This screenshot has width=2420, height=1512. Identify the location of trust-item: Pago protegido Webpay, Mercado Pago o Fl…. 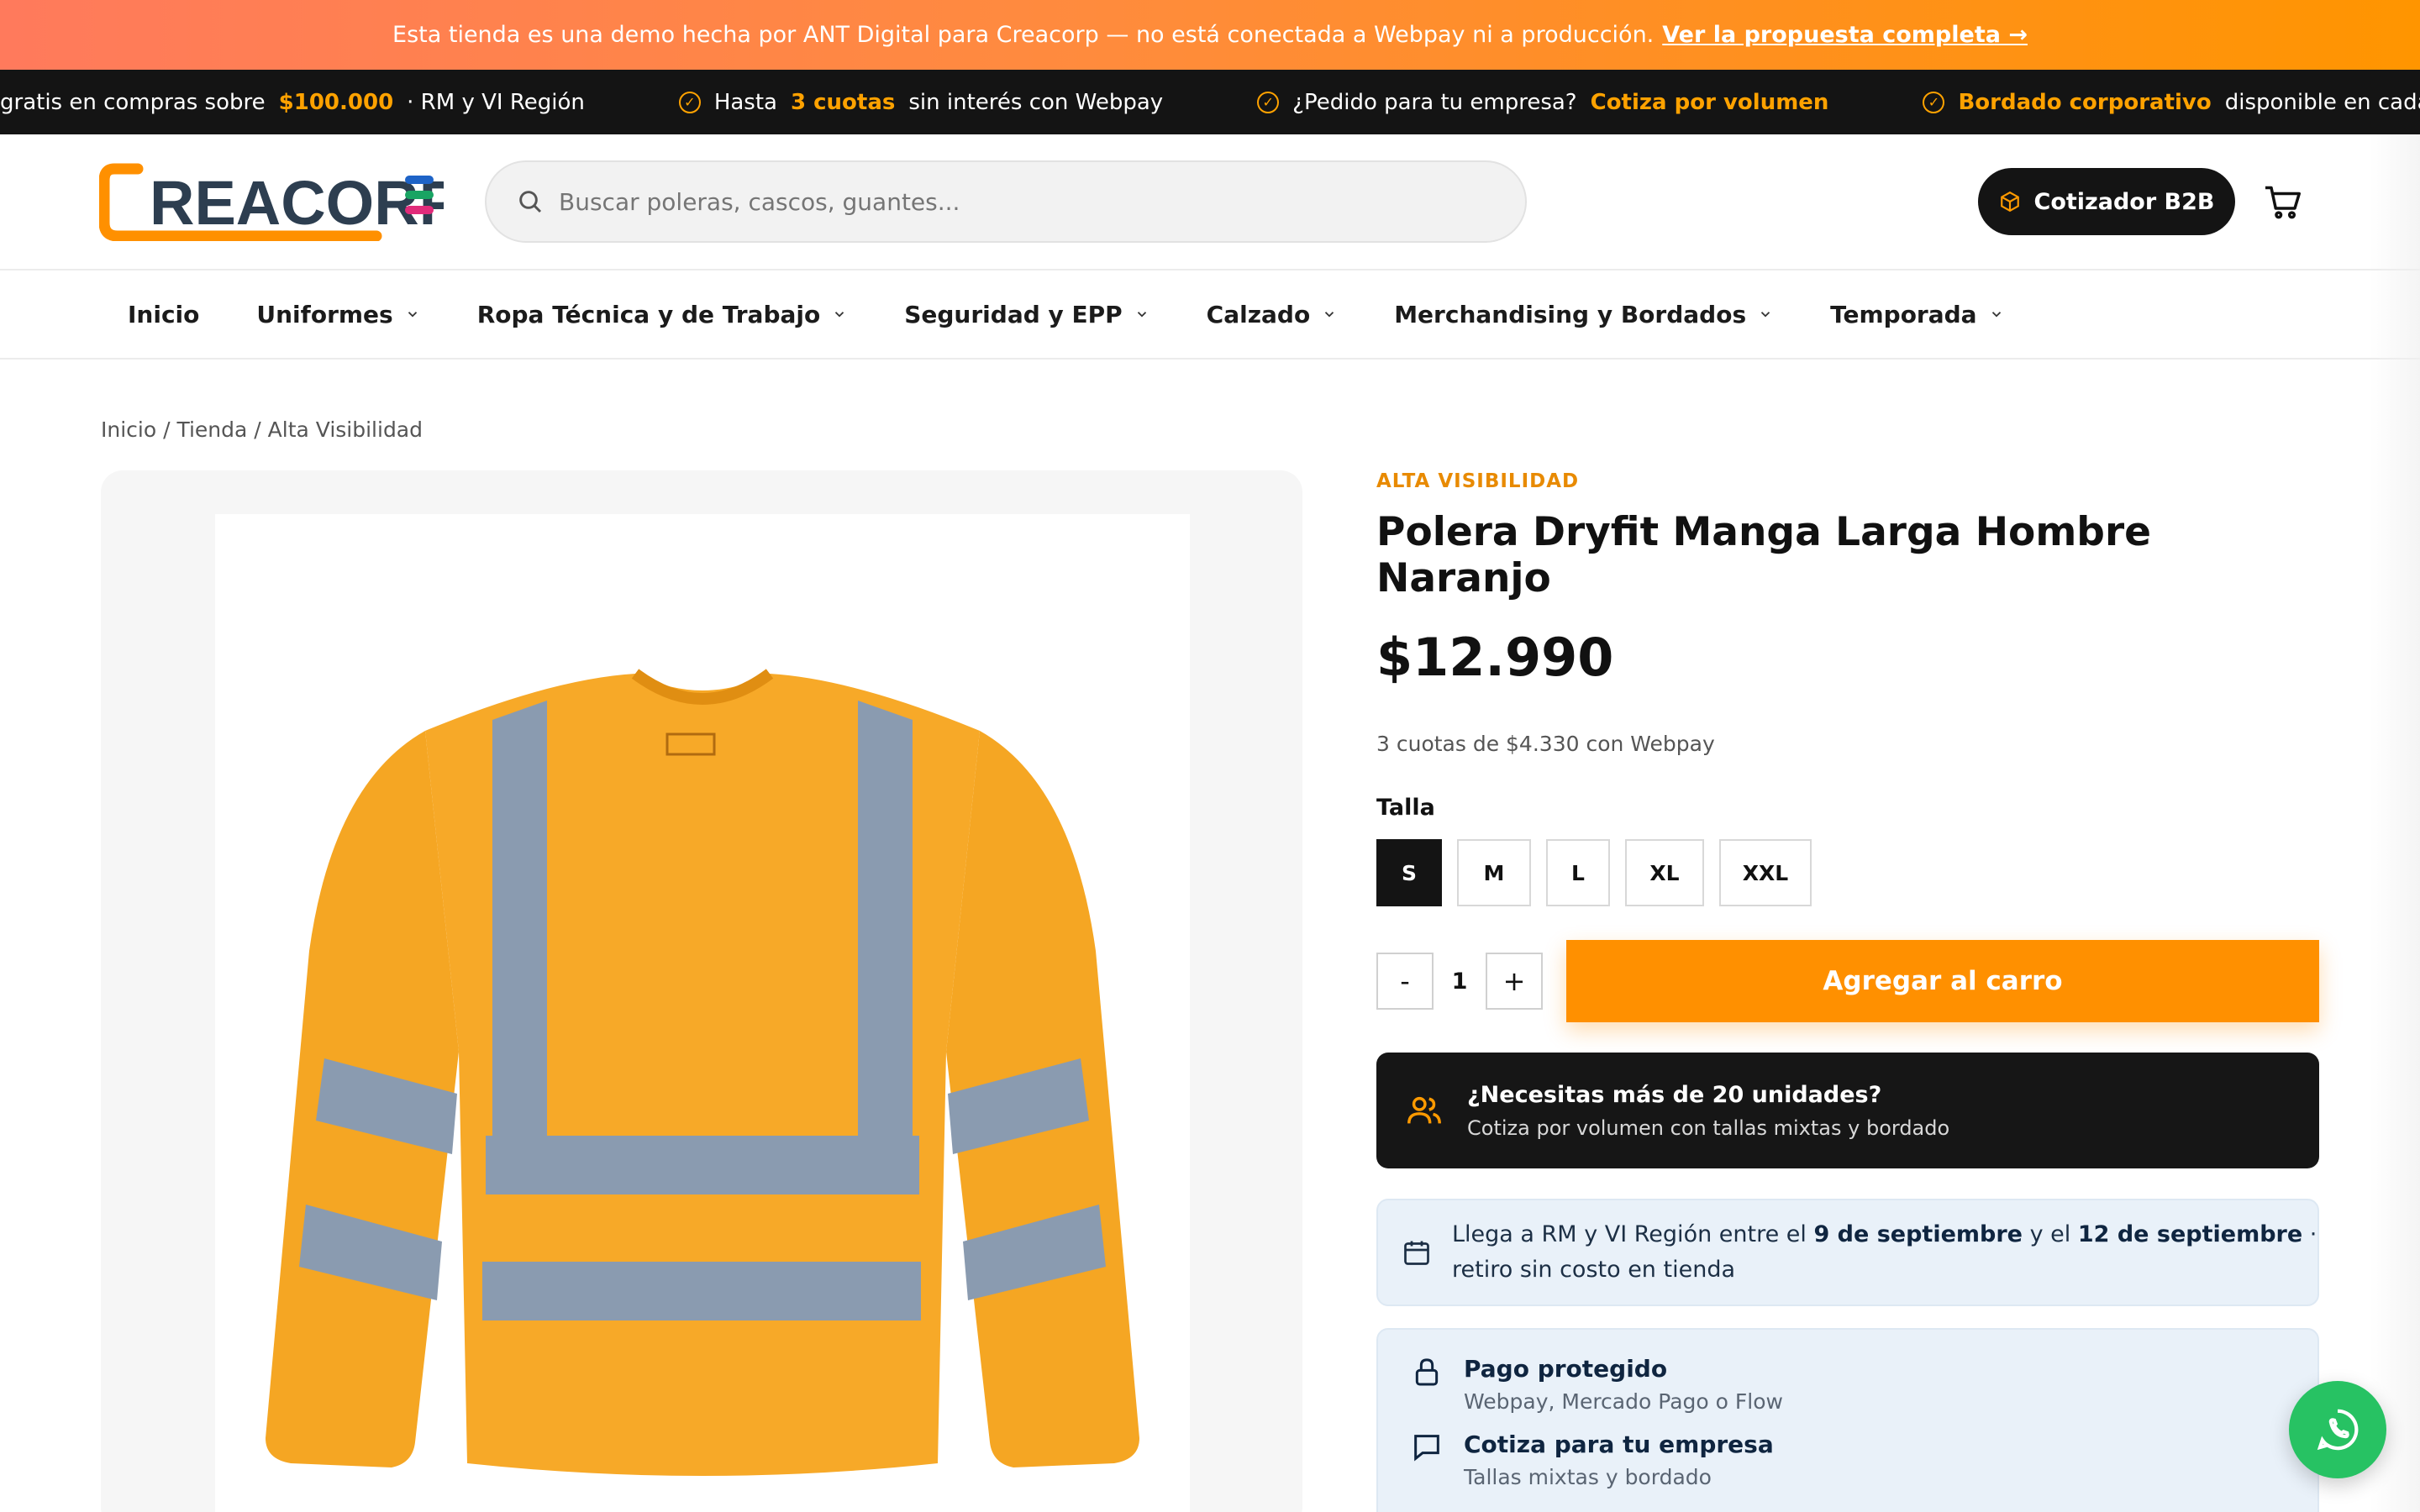
(1848, 1384).